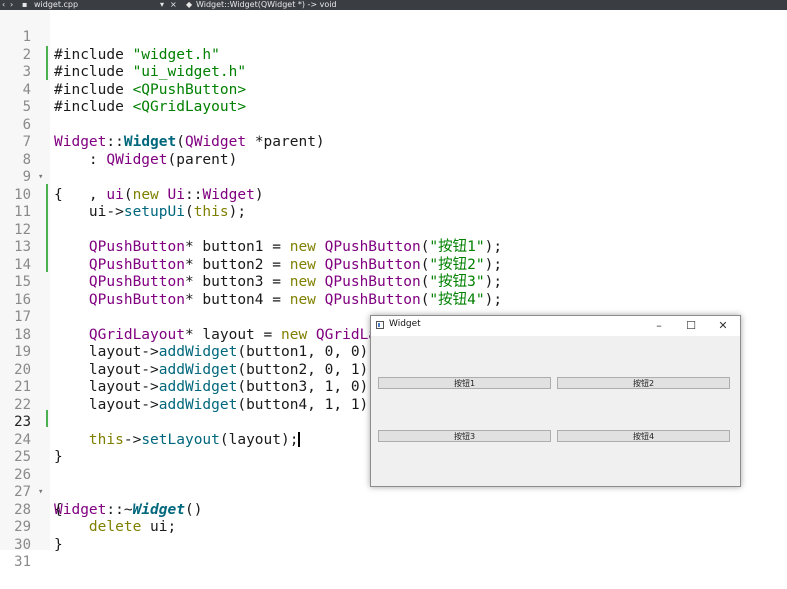  Describe the element at coordinates (555, 401) in the screenshot. I see `widget-window: Widget – ☐ ✕ 按钮1 按钮2 按钮3 按钮4` at that location.